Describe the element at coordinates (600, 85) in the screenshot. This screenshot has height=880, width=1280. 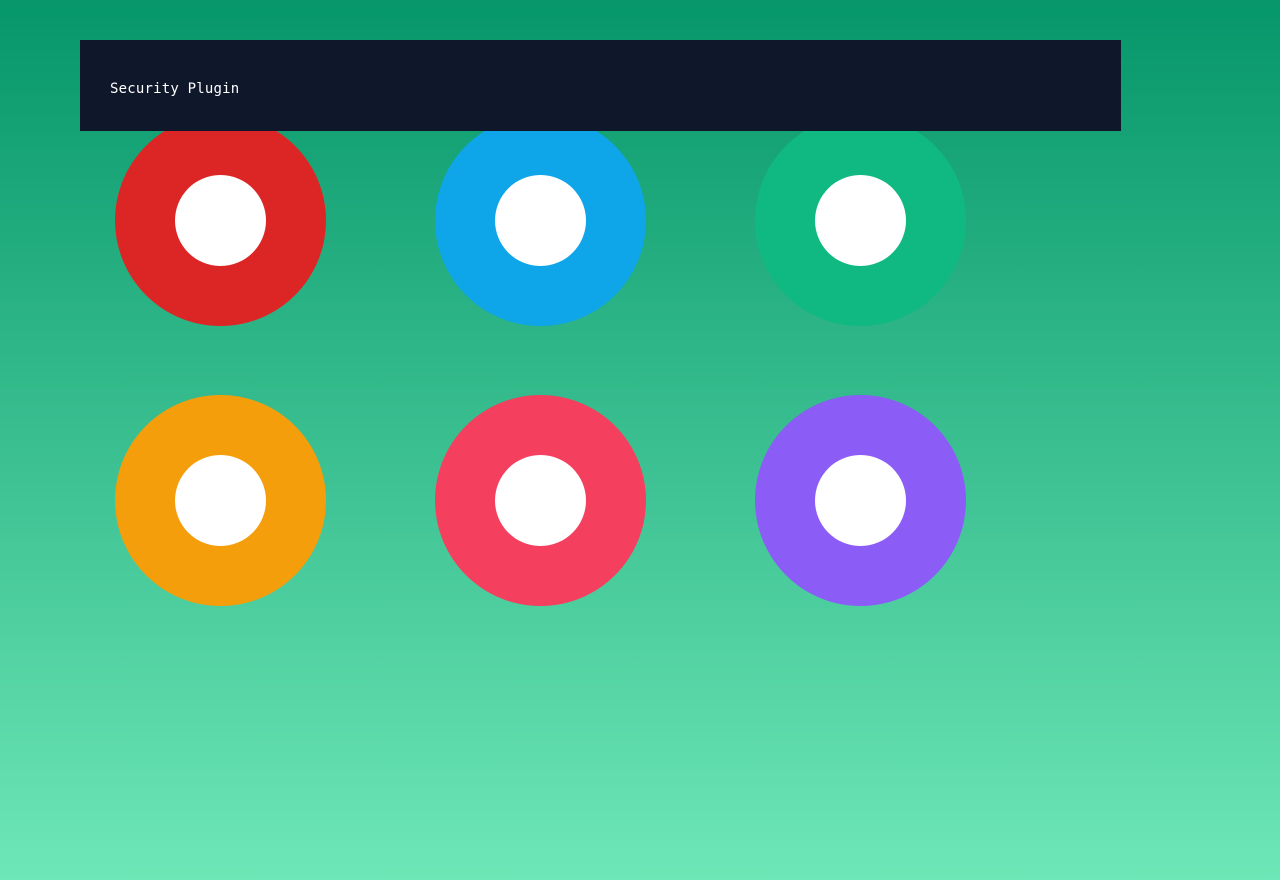
I see `app-header: Security Plugin` at that location.